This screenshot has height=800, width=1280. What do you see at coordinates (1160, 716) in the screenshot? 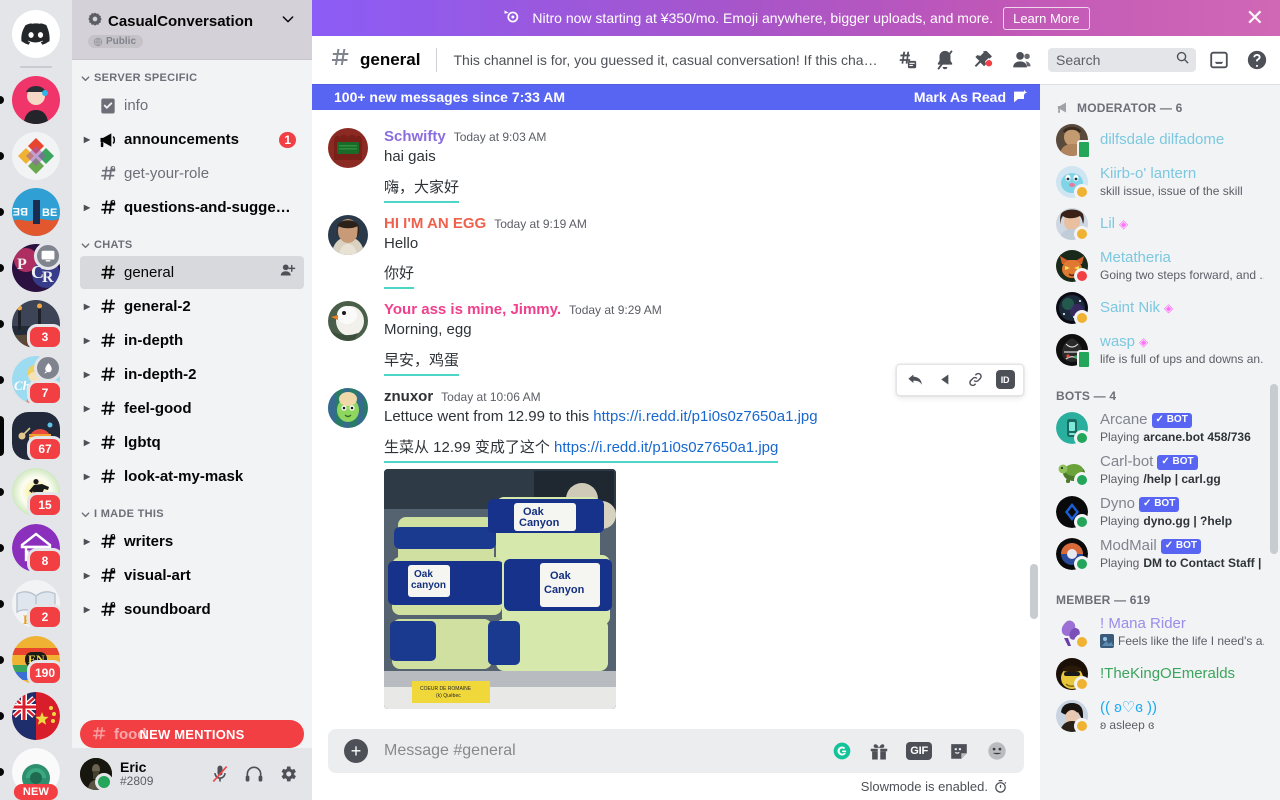
I see `member-list-item: (( ʚ♡ɞ )) ʚ asleep ɞ` at bounding box center [1160, 716].